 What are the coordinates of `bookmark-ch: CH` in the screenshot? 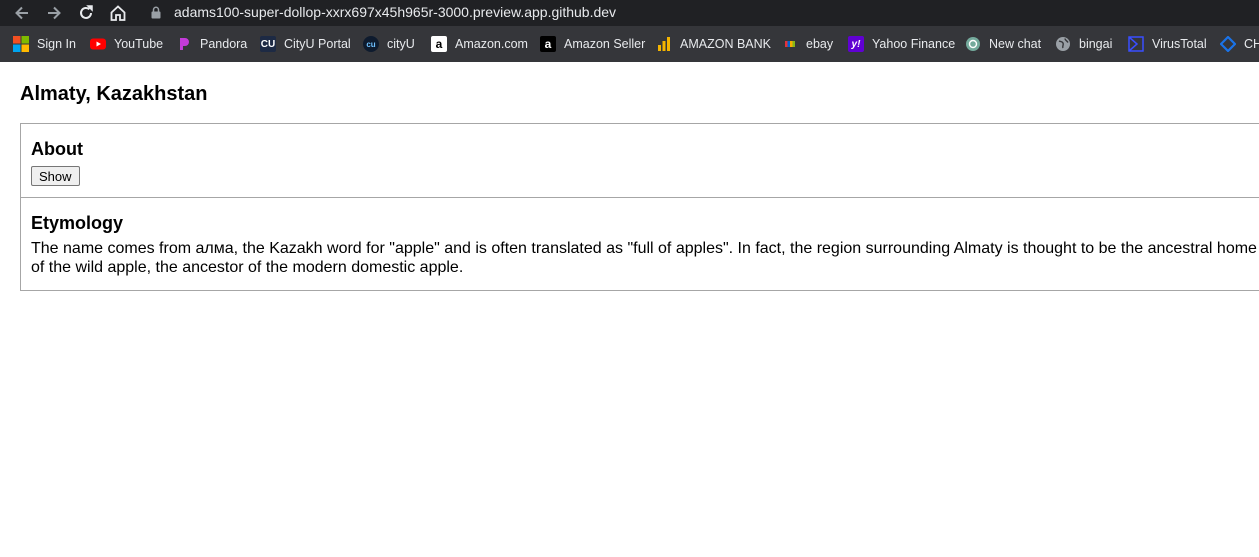 It's located at (1239, 44).